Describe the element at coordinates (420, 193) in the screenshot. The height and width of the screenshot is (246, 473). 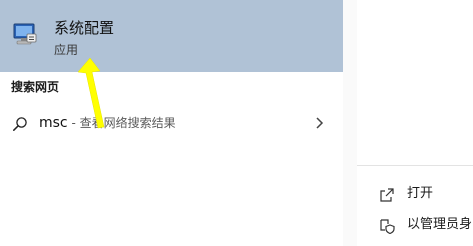
I see `open-action-label: 打开` at that location.